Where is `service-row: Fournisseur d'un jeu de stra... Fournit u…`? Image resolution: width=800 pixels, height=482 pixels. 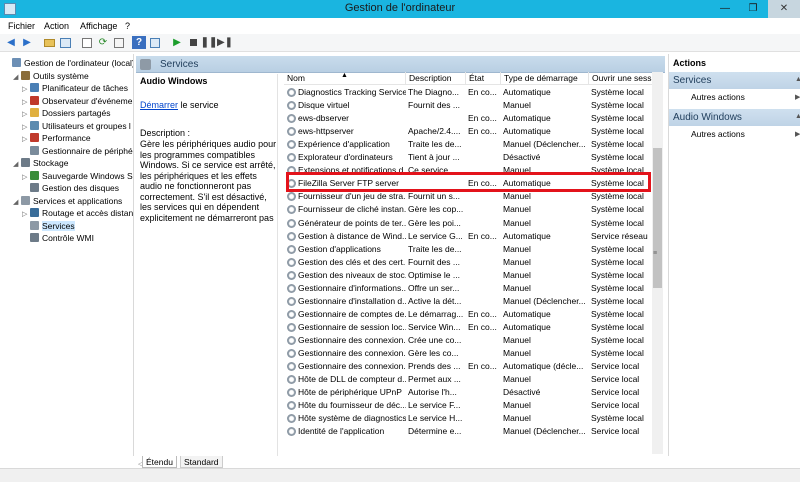 service-row: Fournisseur d'un jeu de stra... Fournit u… is located at coordinates (470, 196).